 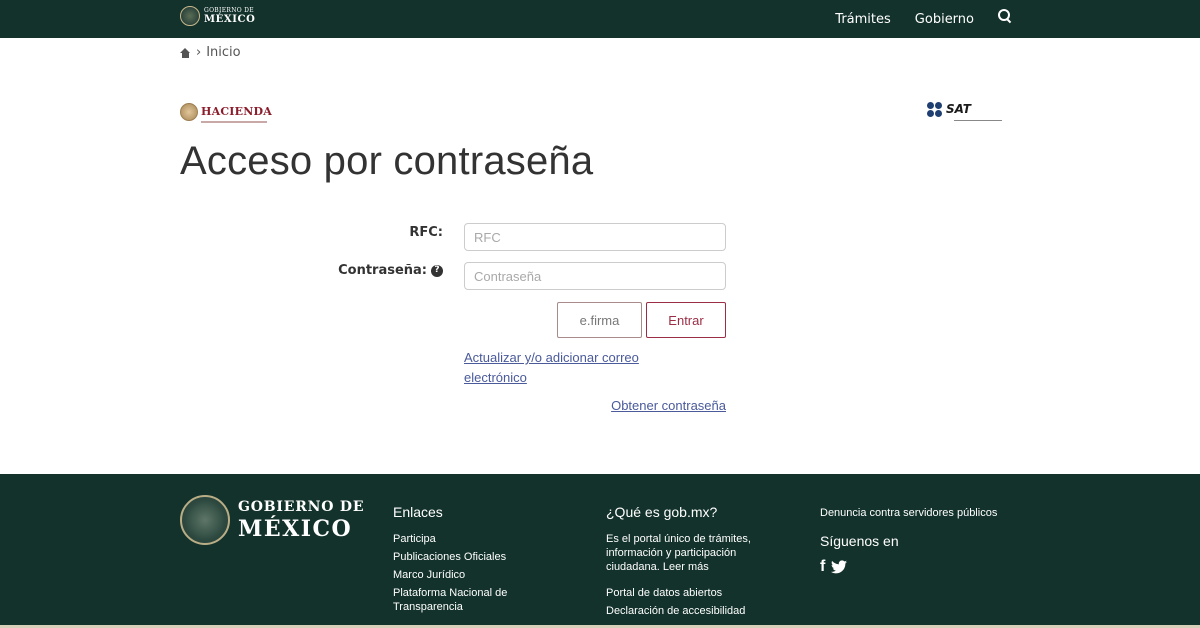 What do you see at coordinates (599, 320) in the screenshot?
I see `efirma-button: e.firma` at bounding box center [599, 320].